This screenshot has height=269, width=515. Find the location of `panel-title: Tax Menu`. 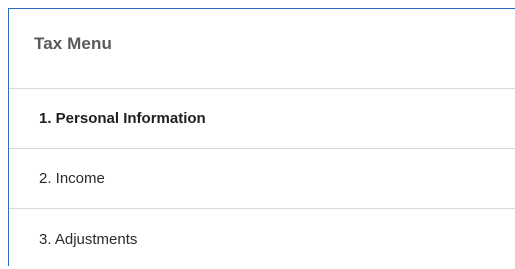

panel-title: Tax Menu is located at coordinates (73, 43).